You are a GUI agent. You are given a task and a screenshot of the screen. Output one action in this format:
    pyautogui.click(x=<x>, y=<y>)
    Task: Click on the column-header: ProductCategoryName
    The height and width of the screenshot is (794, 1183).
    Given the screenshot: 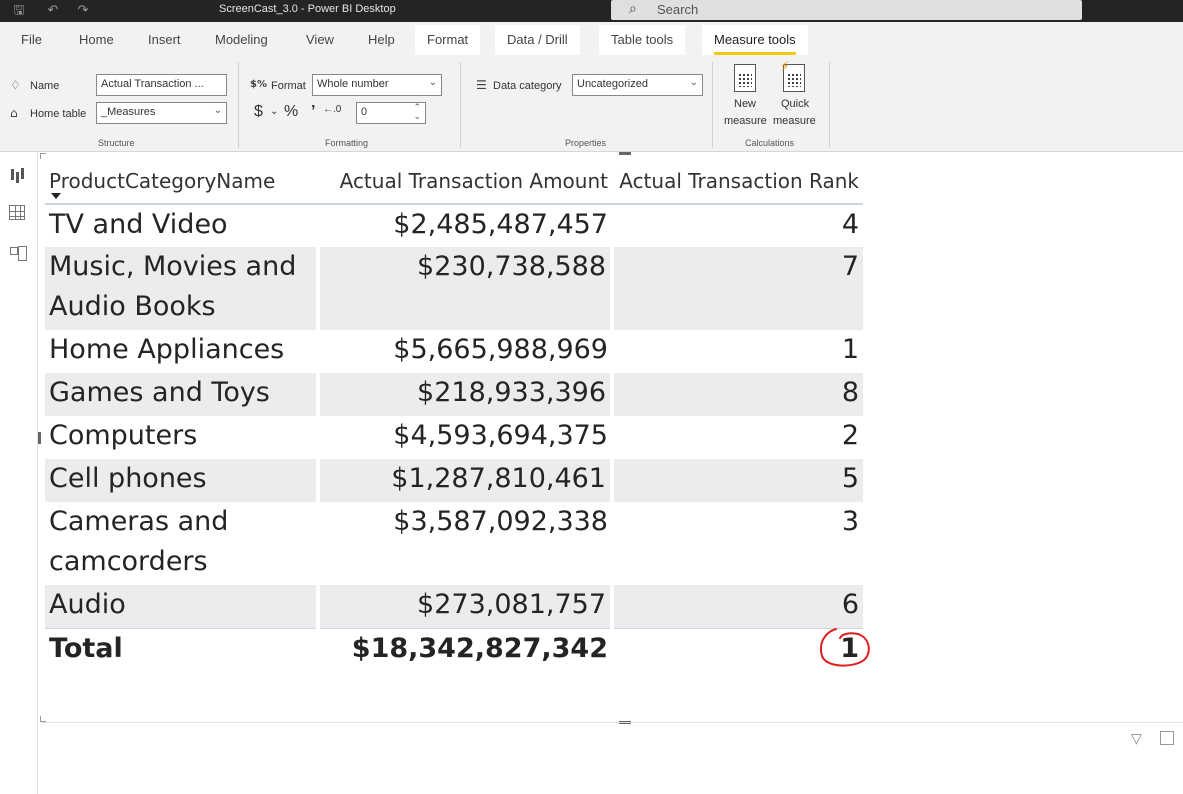 What is the action you would take?
    pyautogui.click(x=181, y=181)
    